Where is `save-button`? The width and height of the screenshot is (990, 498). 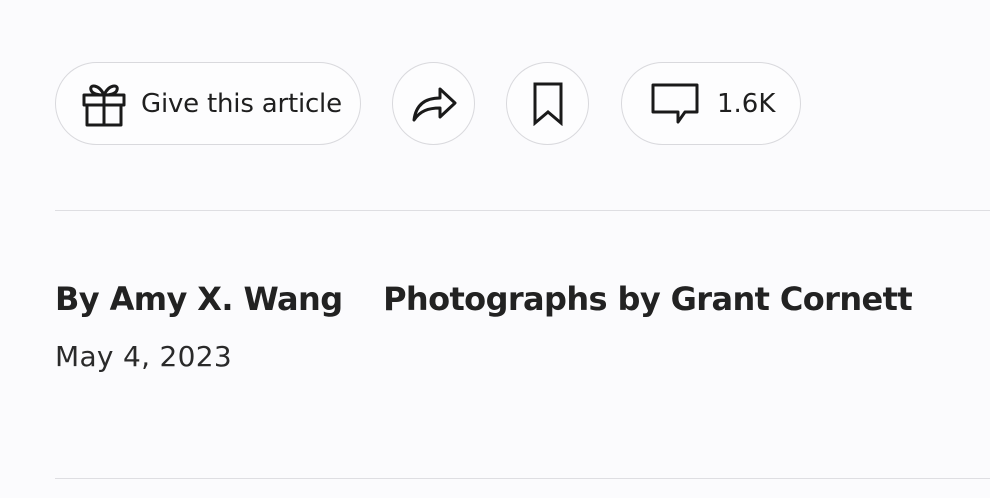
save-button is located at coordinates (547, 103).